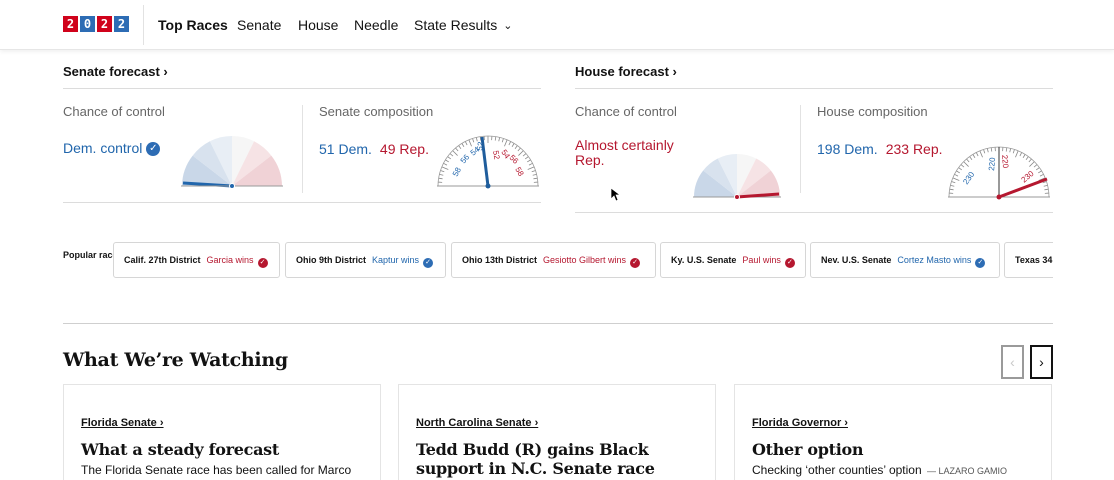  I want to click on race-chip-texas-34: Texas 34, so click(1028, 260).